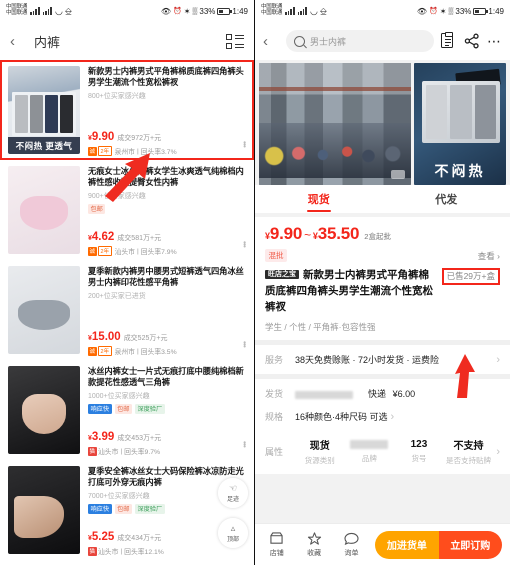 The width and height of the screenshot is (510, 565). Describe the element at coordinates (443, 11) in the screenshot. I see `bluetooth-icon: ✶` at that location.